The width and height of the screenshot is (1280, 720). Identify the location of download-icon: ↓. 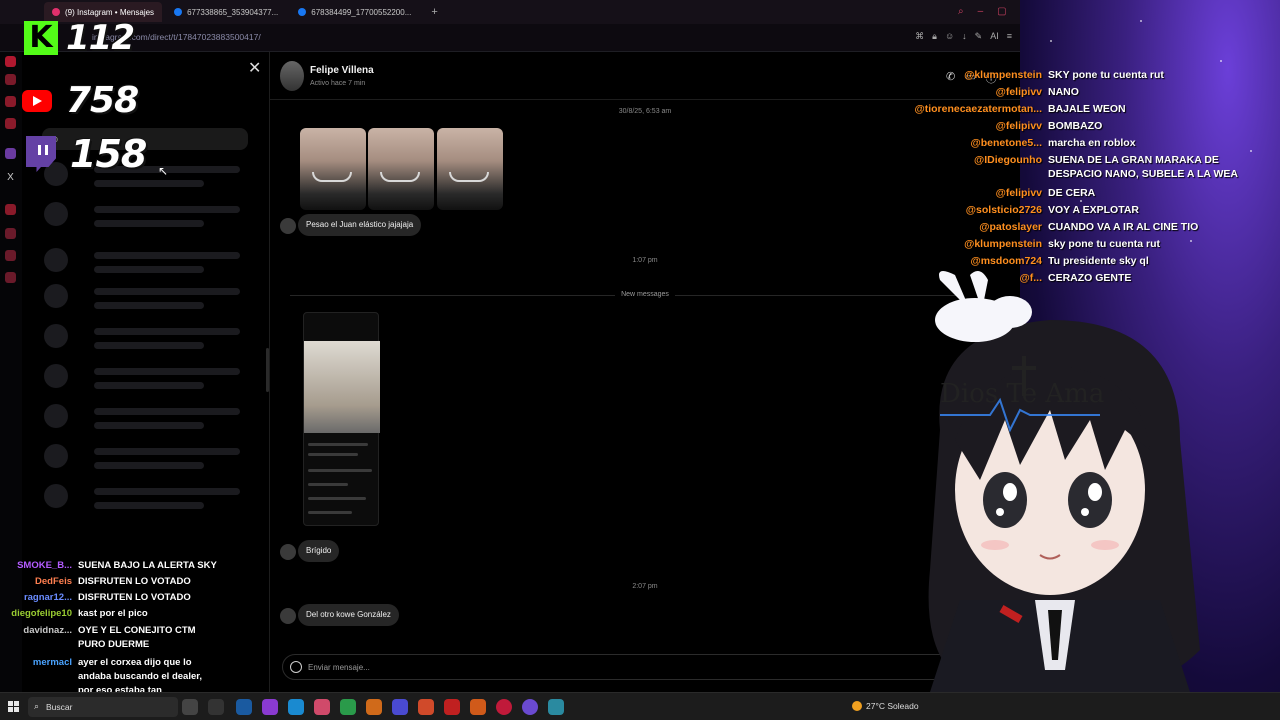
(964, 36).